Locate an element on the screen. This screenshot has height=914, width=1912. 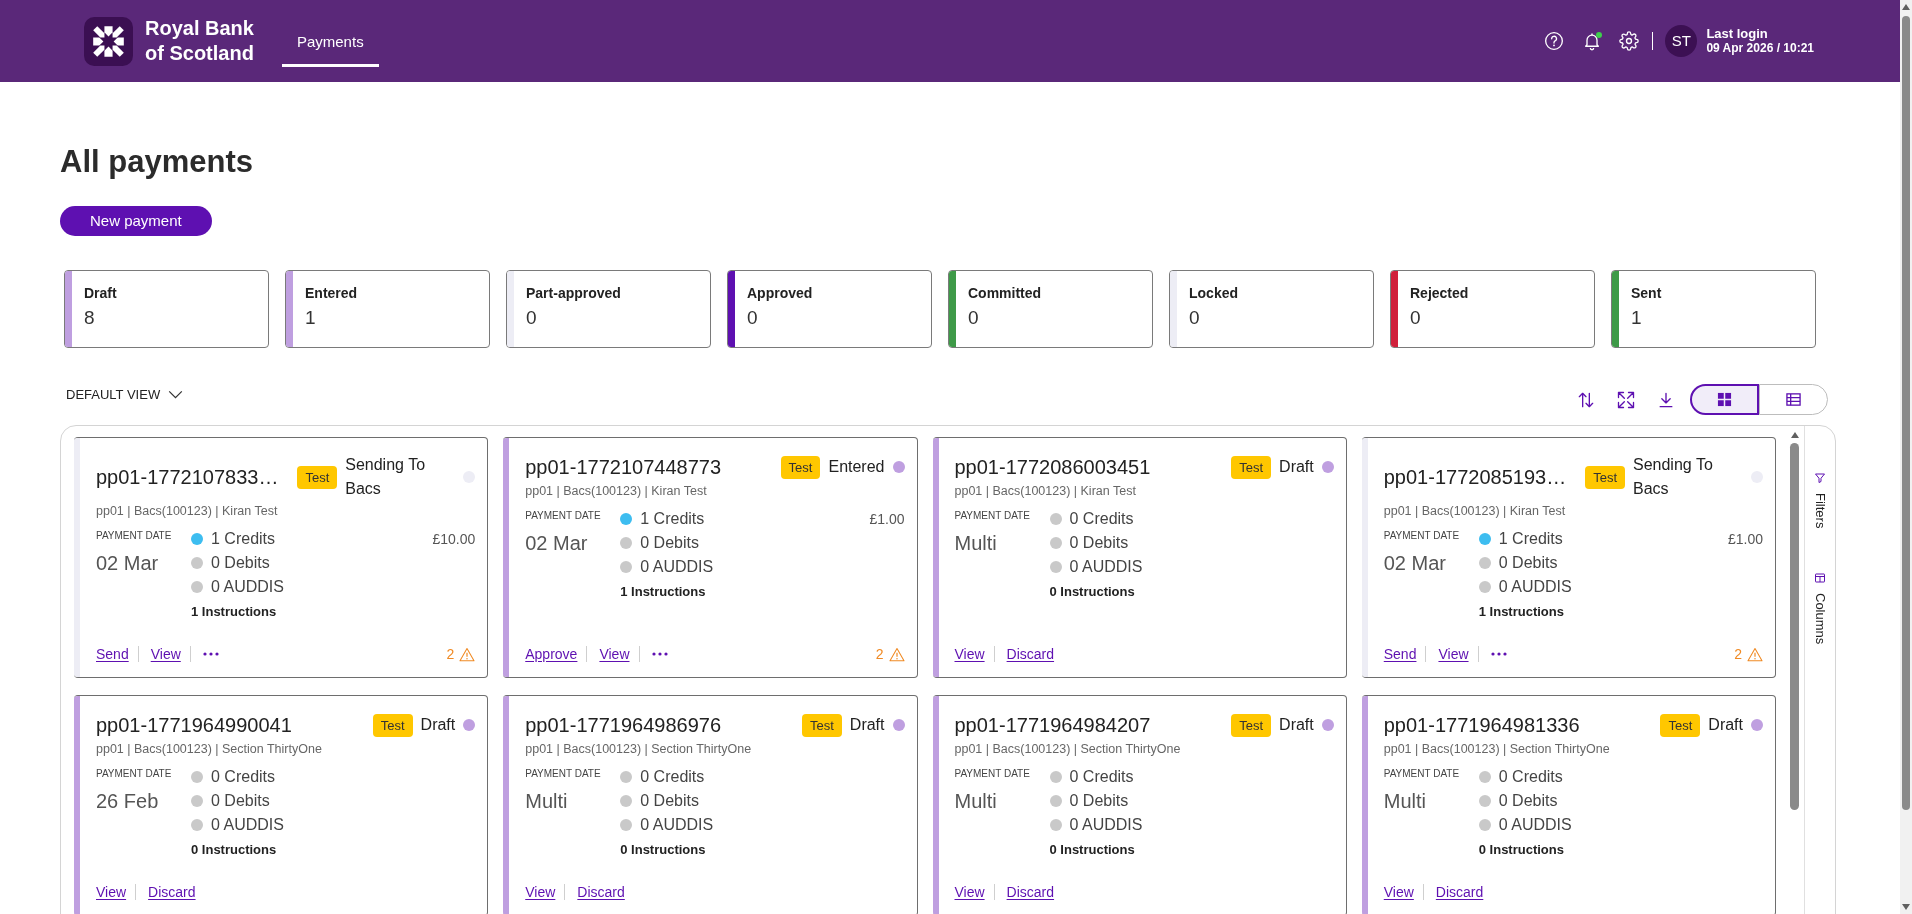
funnel-icon is located at coordinates (1820, 478).